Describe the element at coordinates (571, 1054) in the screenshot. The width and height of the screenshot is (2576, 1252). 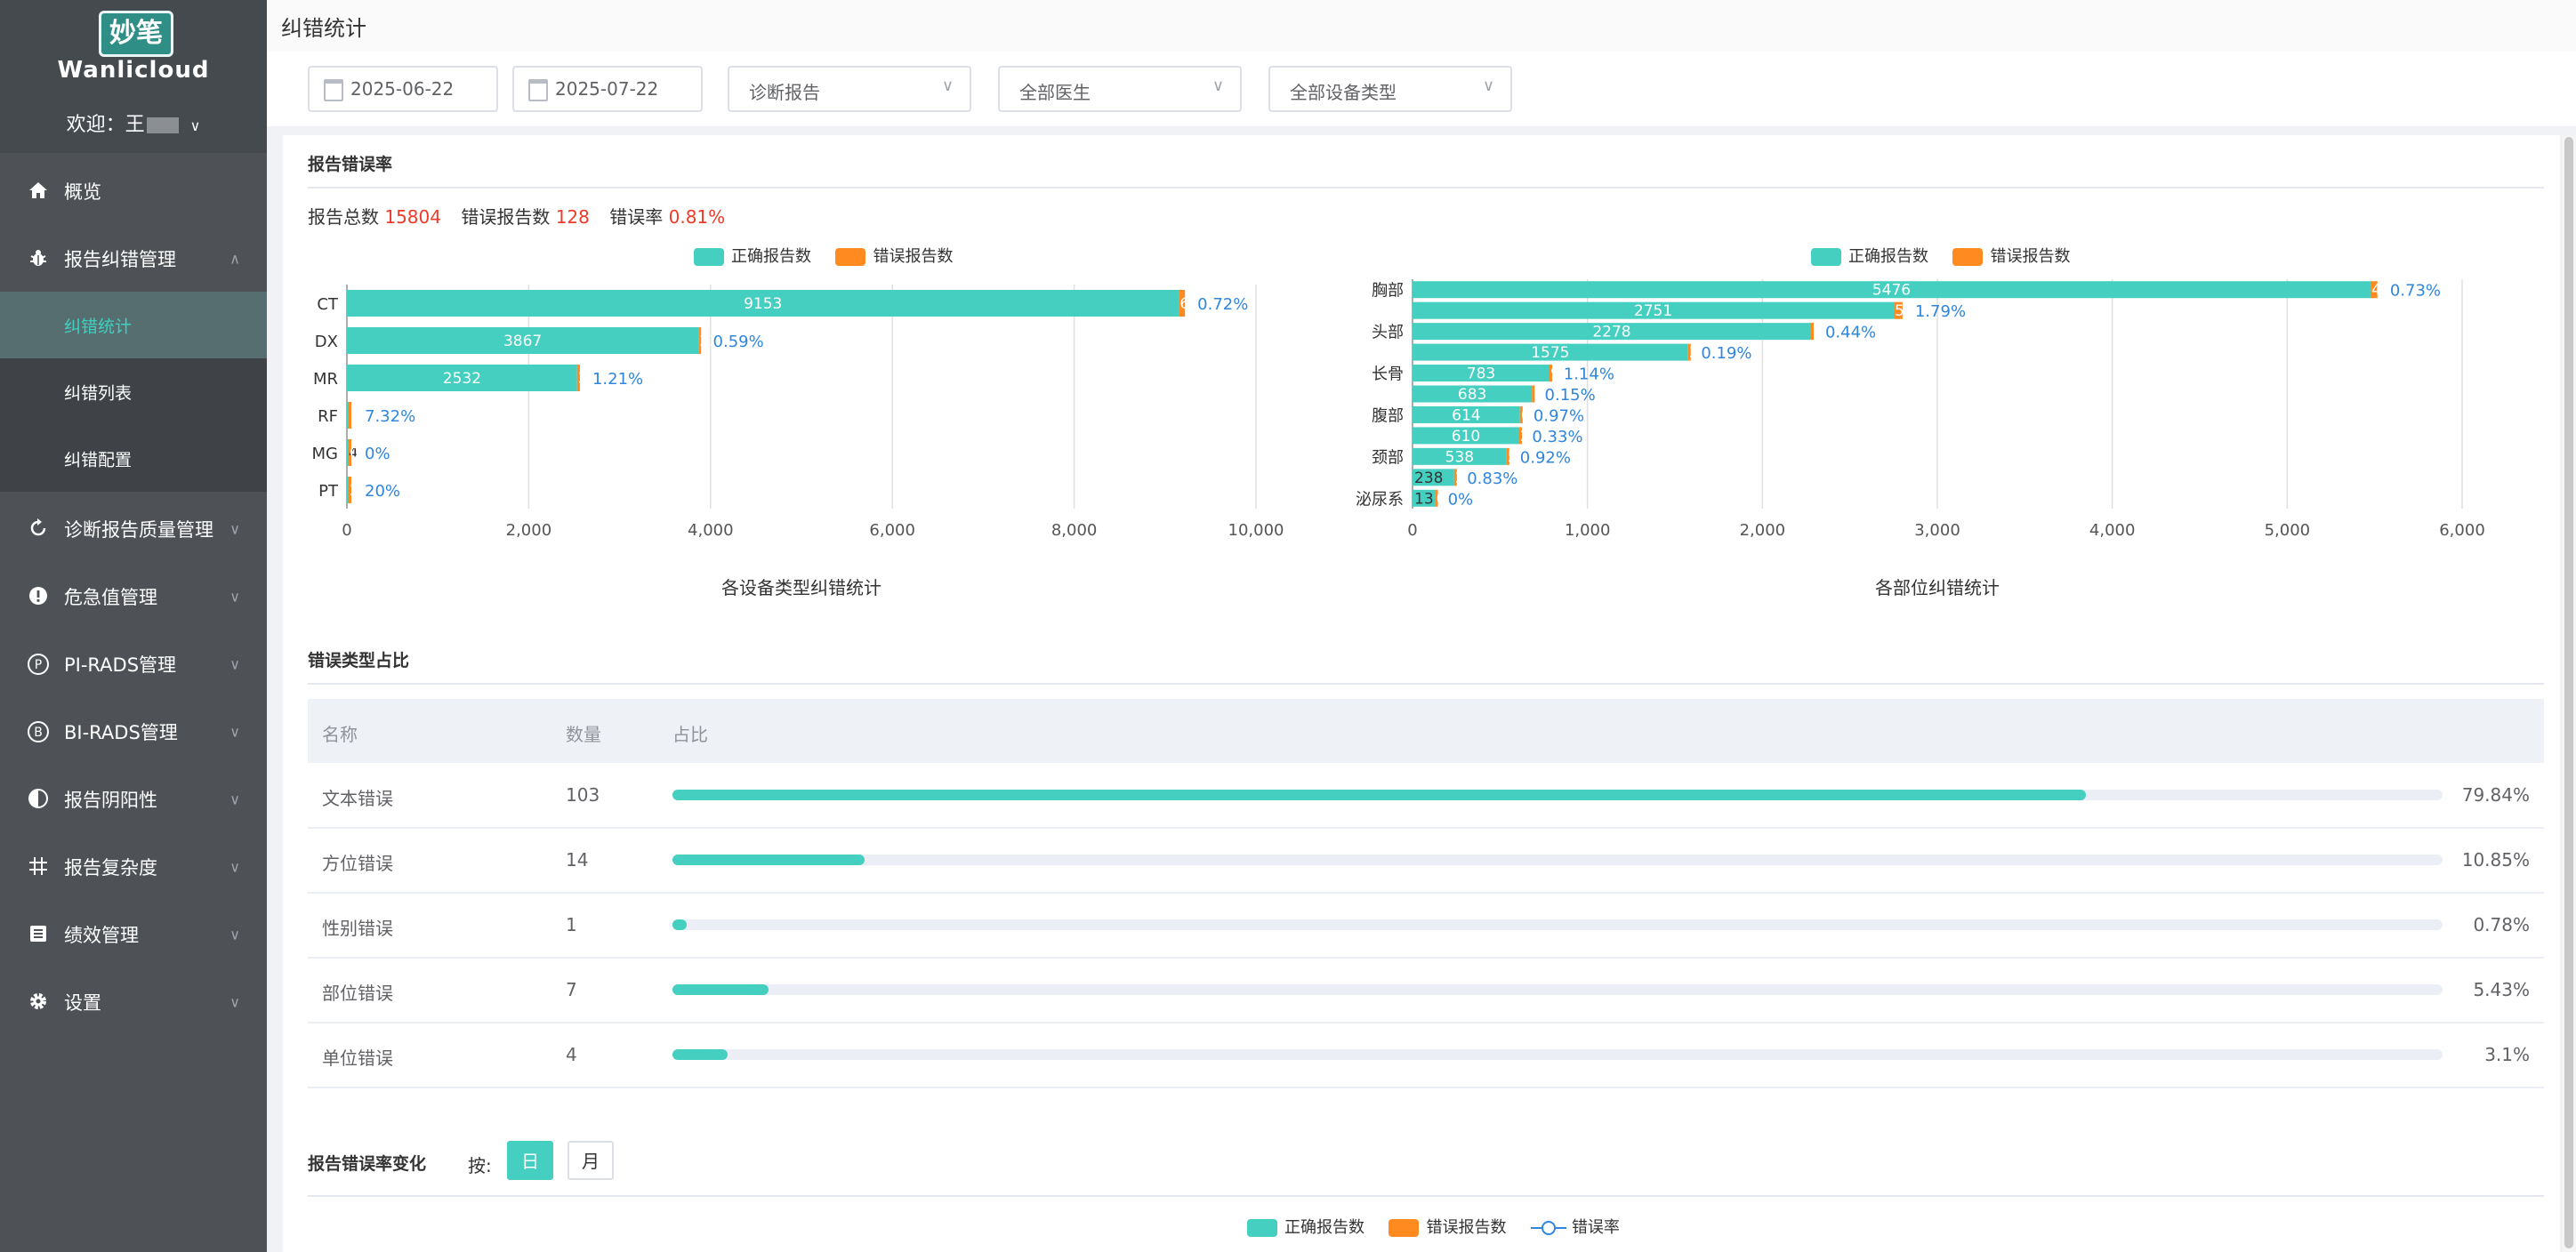
I see `error-type-count: 4` at that location.